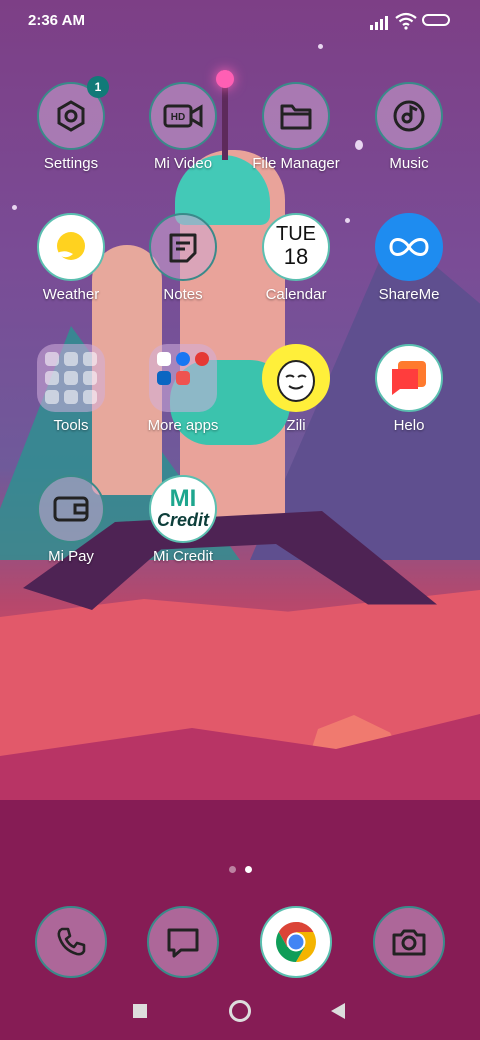 The height and width of the screenshot is (1040, 480). I want to click on app-label: Mi Video, so click(183, 163).